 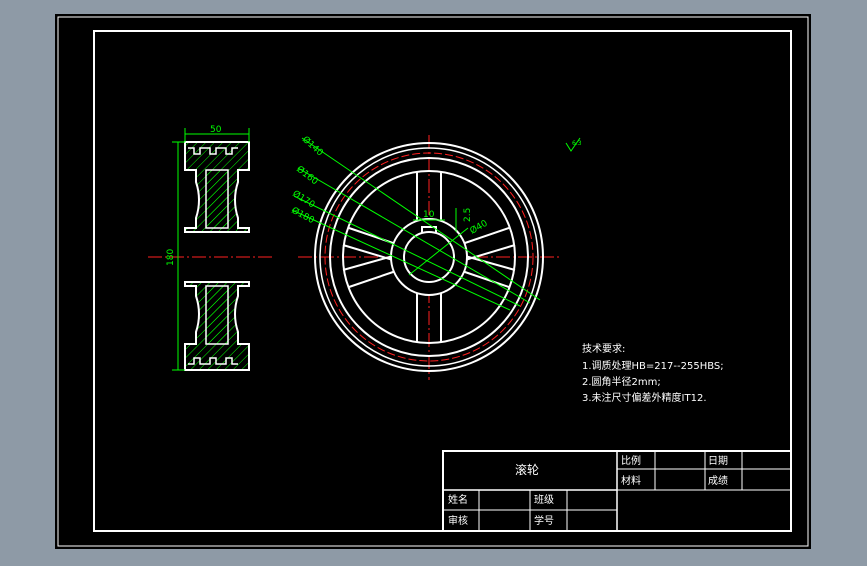 I want to click on tb-date: 日期, so click(x=718, y=461).